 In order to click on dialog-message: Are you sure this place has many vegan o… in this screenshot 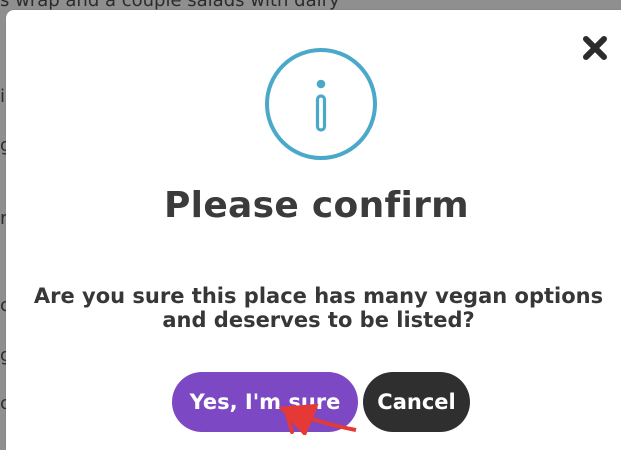, I will do `click(318, 308)`.